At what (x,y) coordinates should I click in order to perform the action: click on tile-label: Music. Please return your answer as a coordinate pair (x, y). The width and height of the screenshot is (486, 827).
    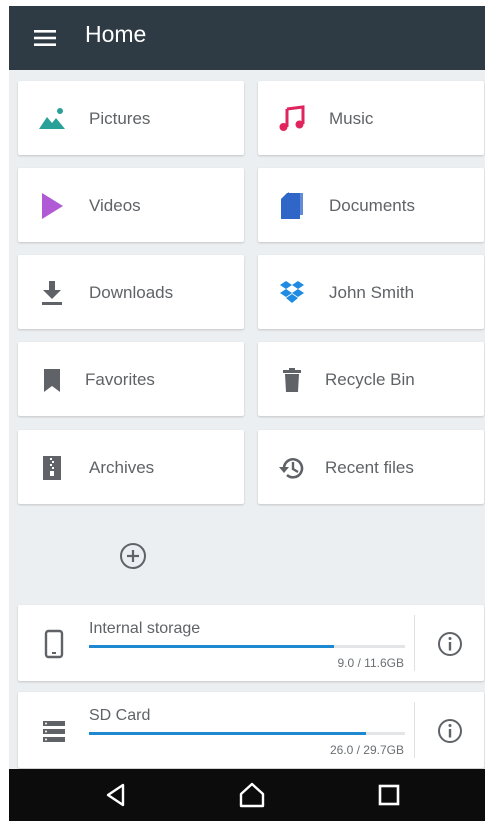
    Looking at the image, I should click on (351, 118).